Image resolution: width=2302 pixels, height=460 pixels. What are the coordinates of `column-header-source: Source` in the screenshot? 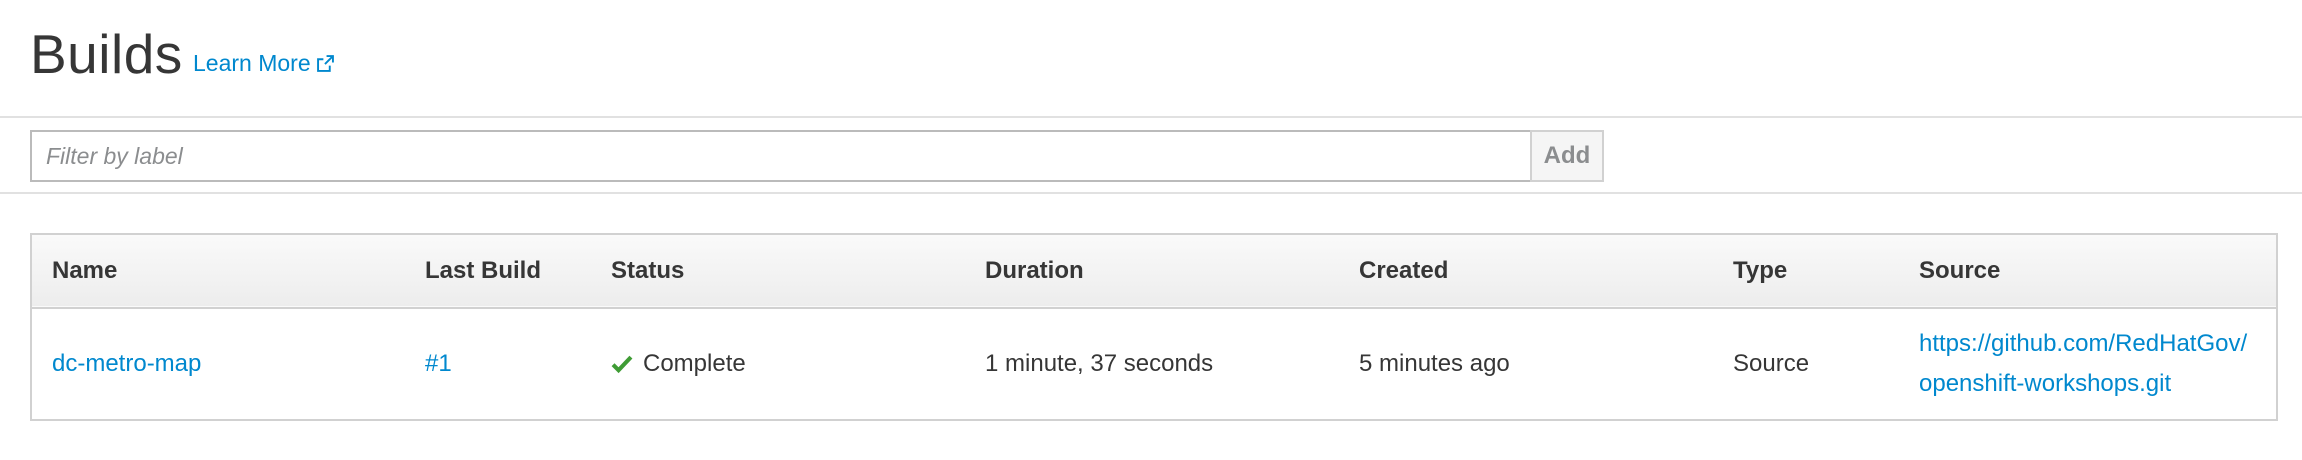 It's located at (2088, 271).